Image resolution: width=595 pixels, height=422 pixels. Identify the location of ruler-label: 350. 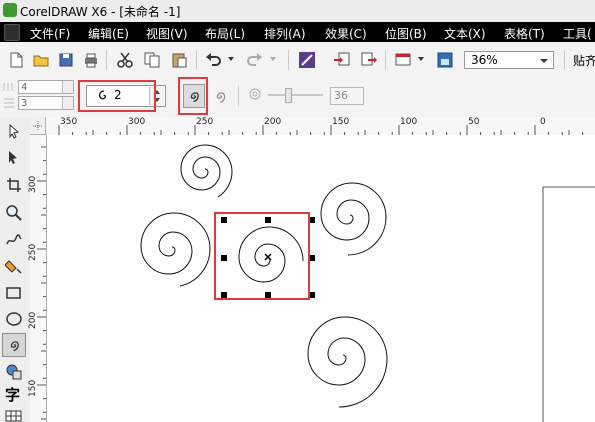
(69, 122).